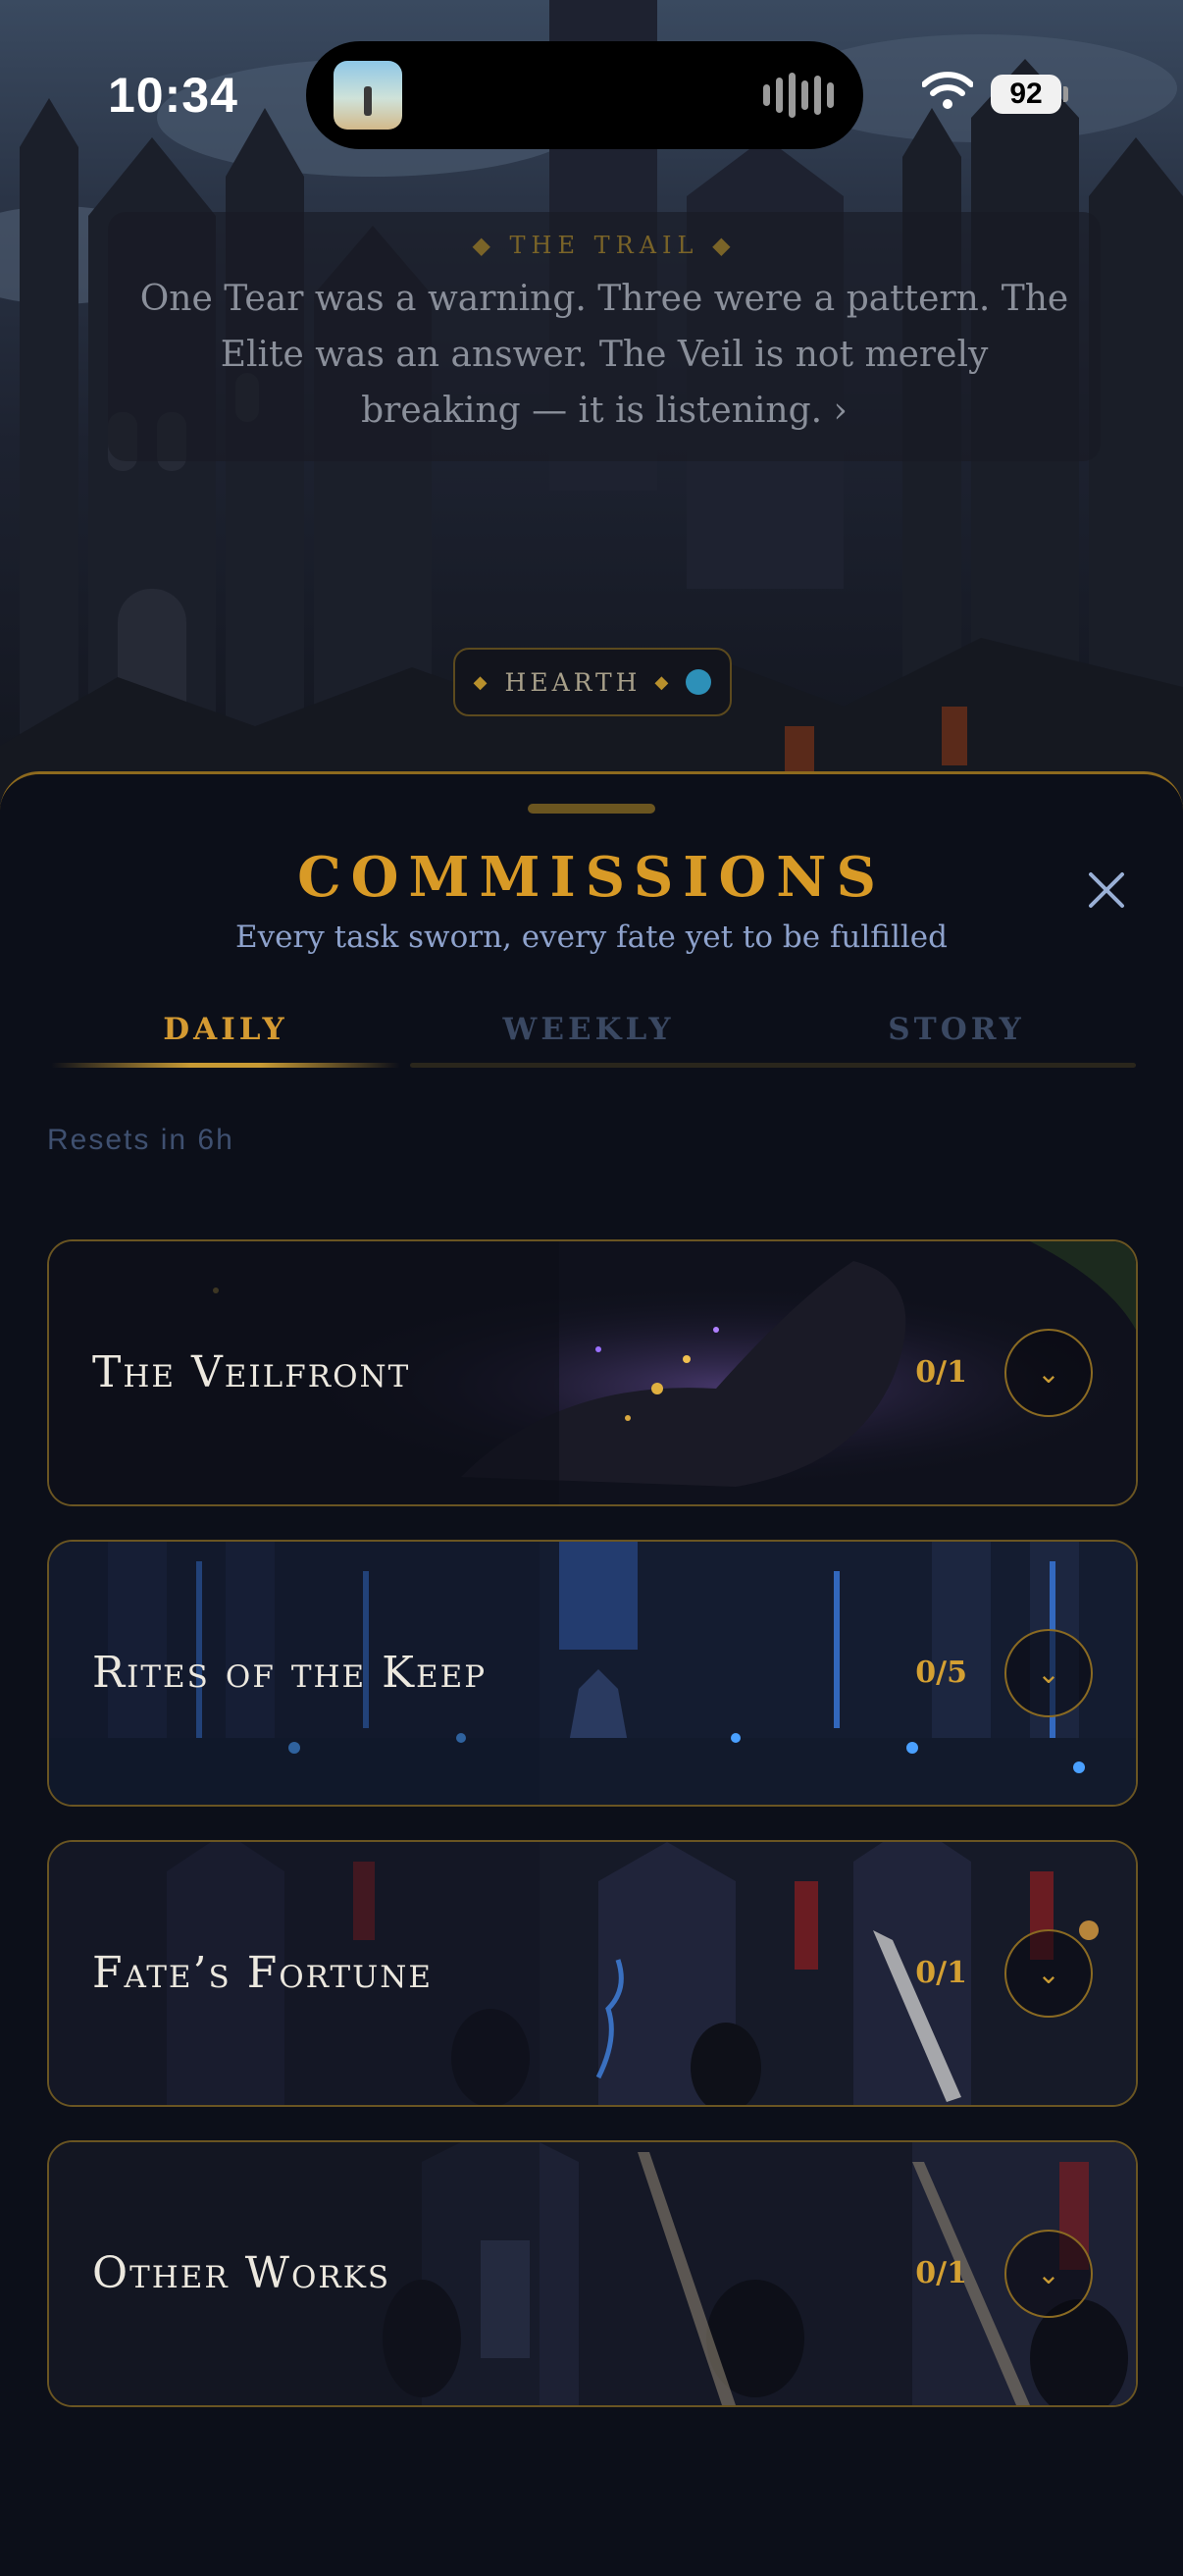  Describe the element at coordinates (773, 1065) in the screenshot. I see `tab-underline-track` at that location.